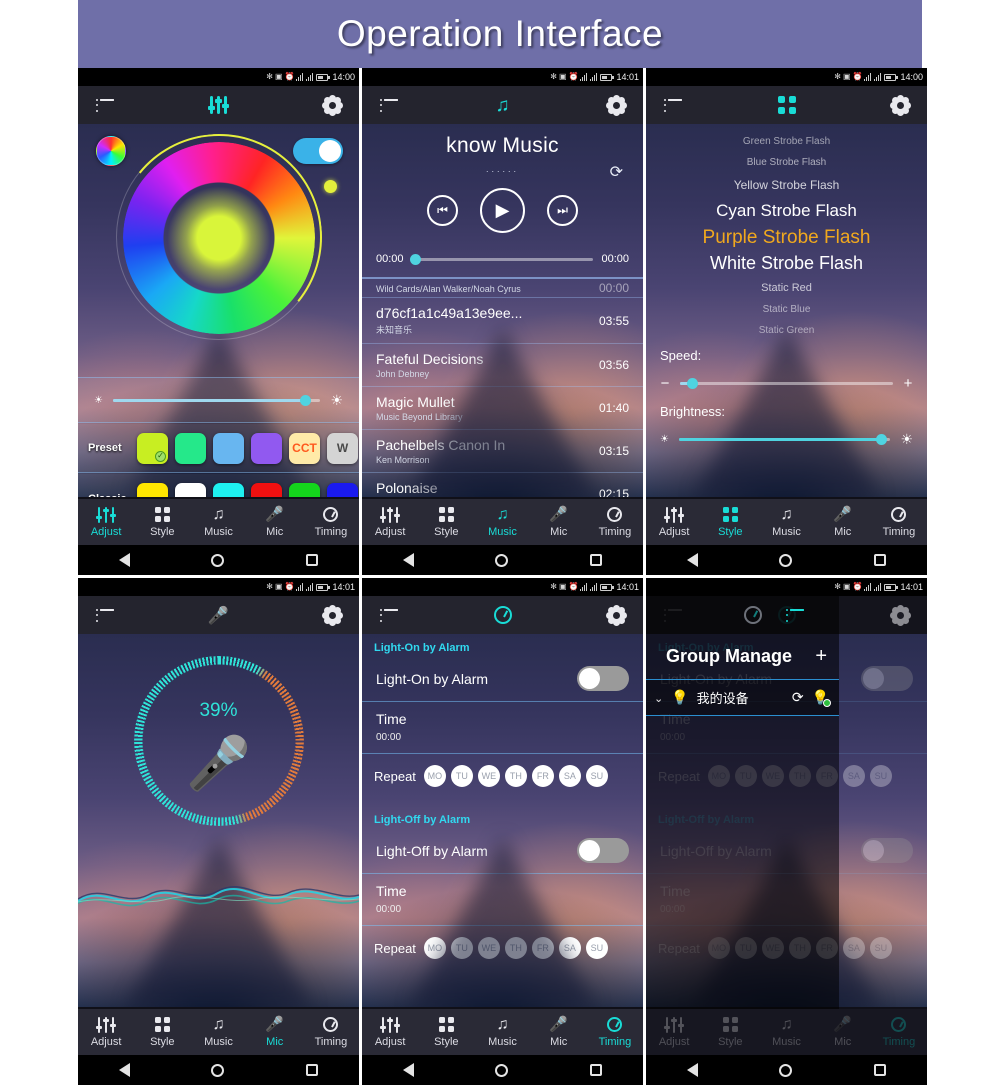 The image size is (1000, 1087). What do you see at coordinates (216, 400) in the screenshot?
I see `brightness-slider` at bounding box center [216, 400].